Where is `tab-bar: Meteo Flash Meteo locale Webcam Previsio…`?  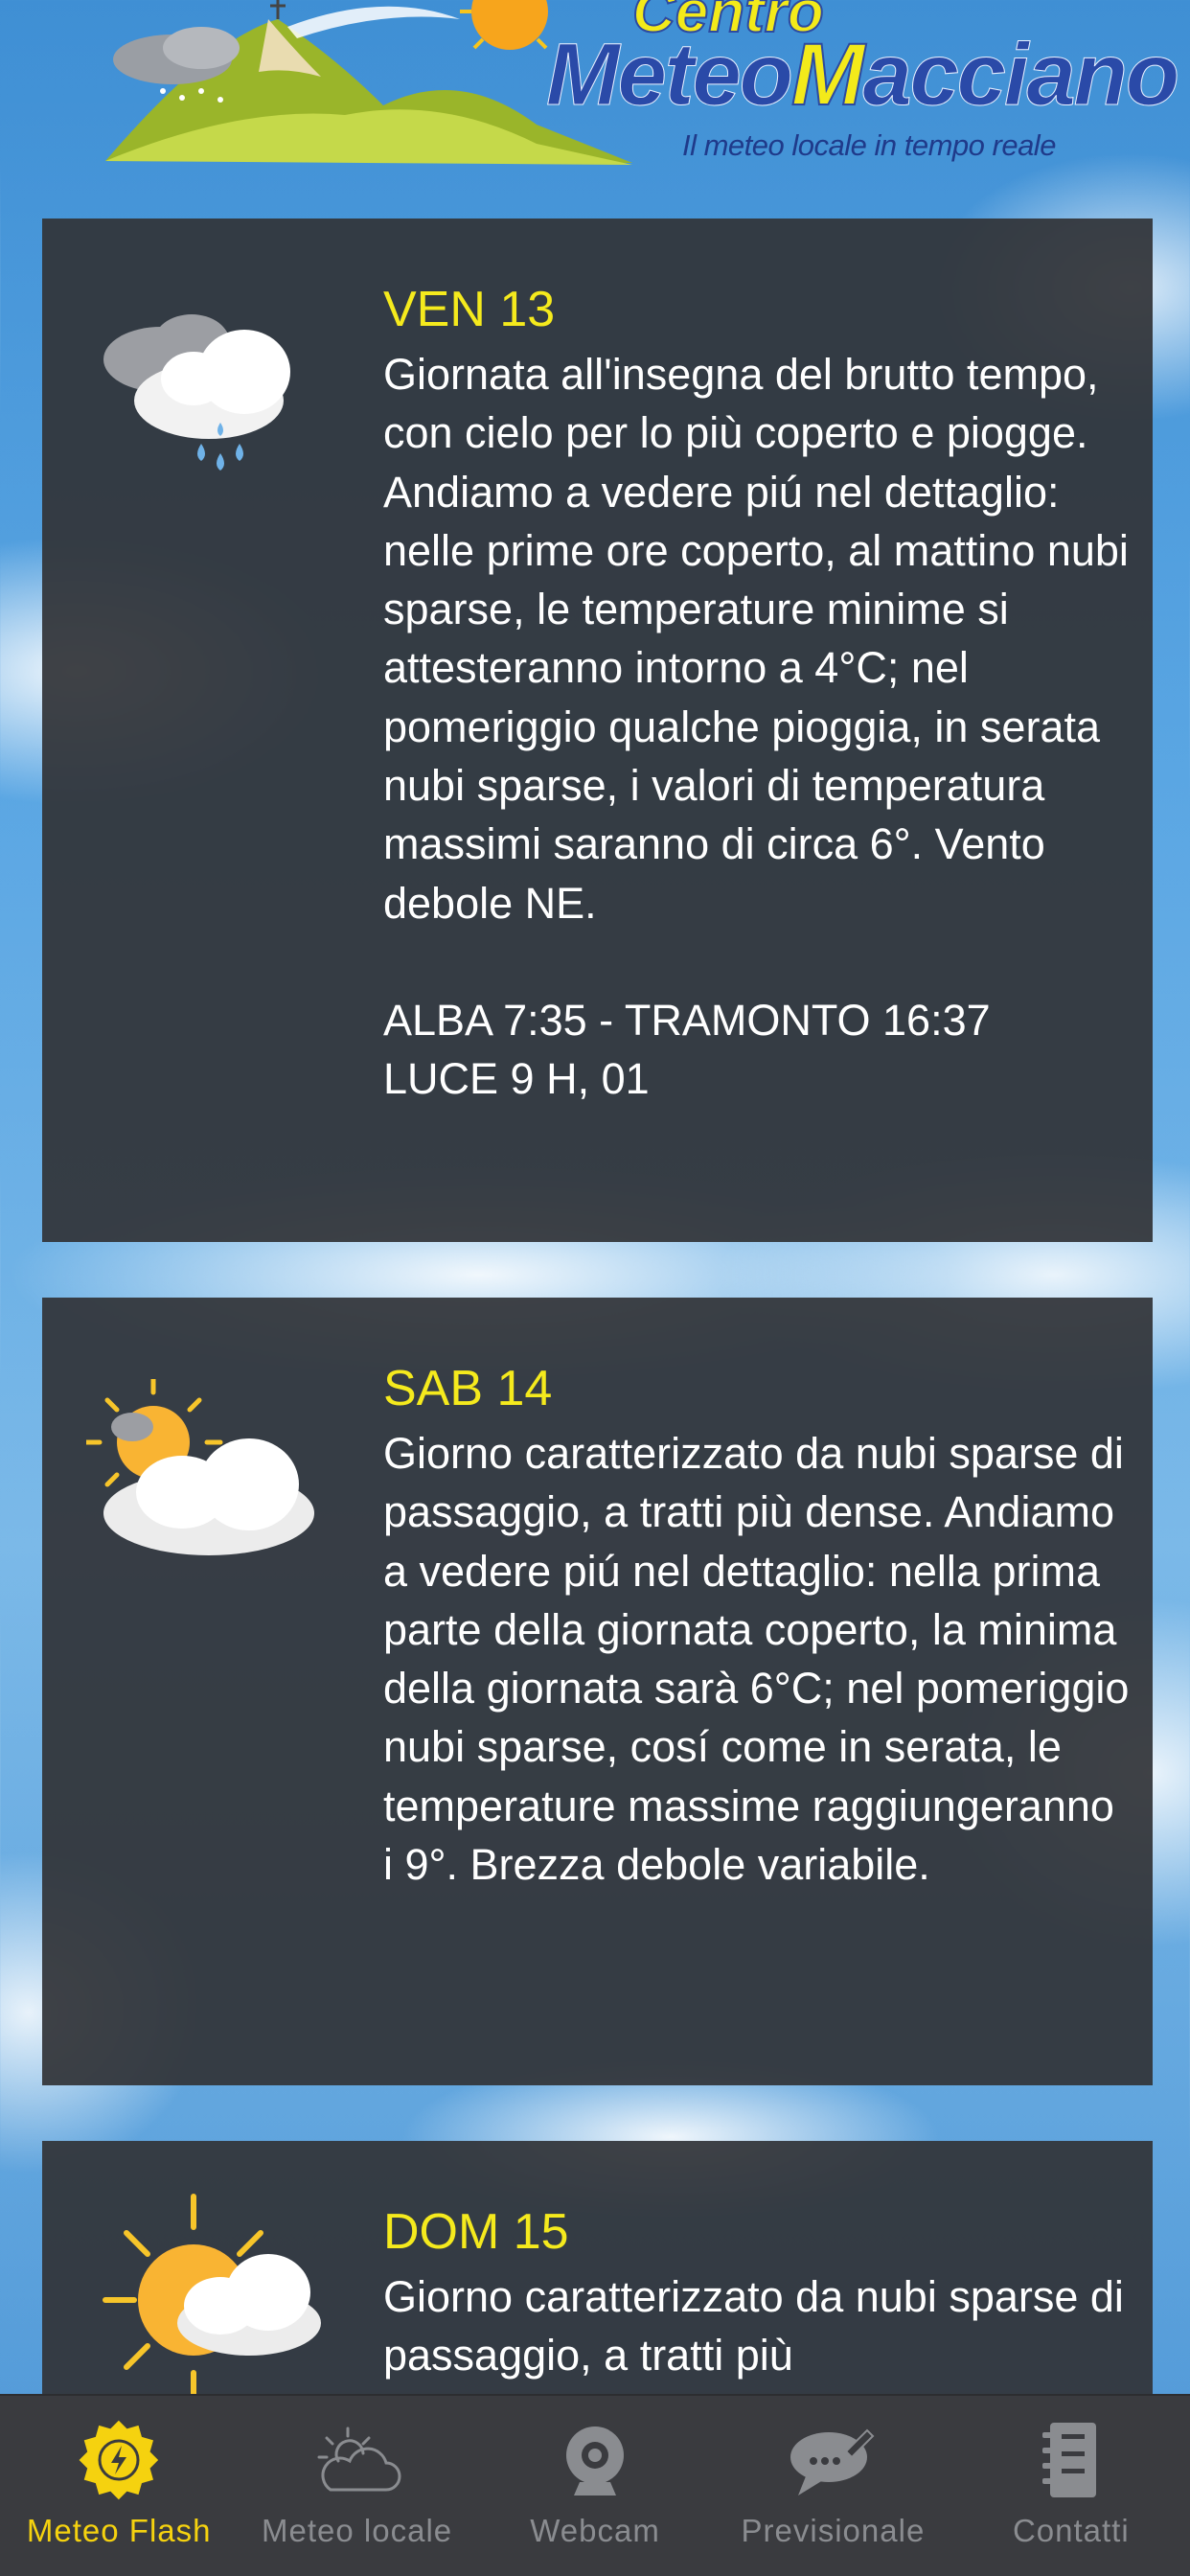 tab-bar: Meteo Flash Meteo locale Webcam Previsio… is located at coordinates (595, 2485).